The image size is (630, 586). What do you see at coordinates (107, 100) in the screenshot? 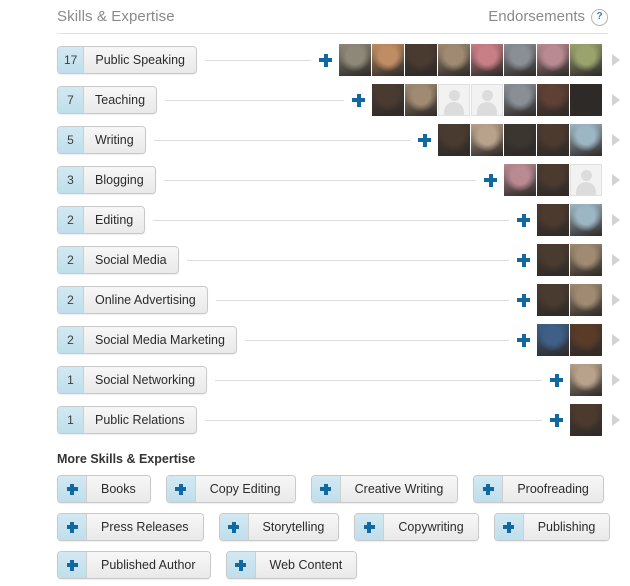
I see `skill-pill: 7 Teaching` at bounding box center [107, 100].